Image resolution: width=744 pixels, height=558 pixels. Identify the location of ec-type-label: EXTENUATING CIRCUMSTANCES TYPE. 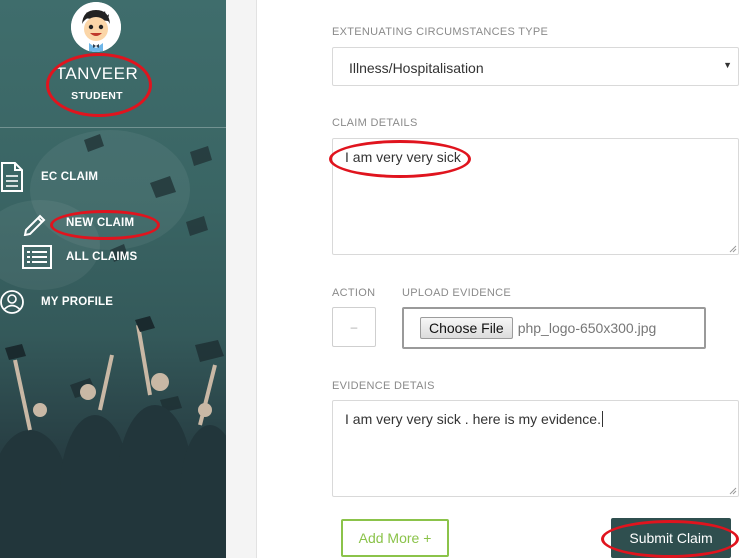
(440, 32).